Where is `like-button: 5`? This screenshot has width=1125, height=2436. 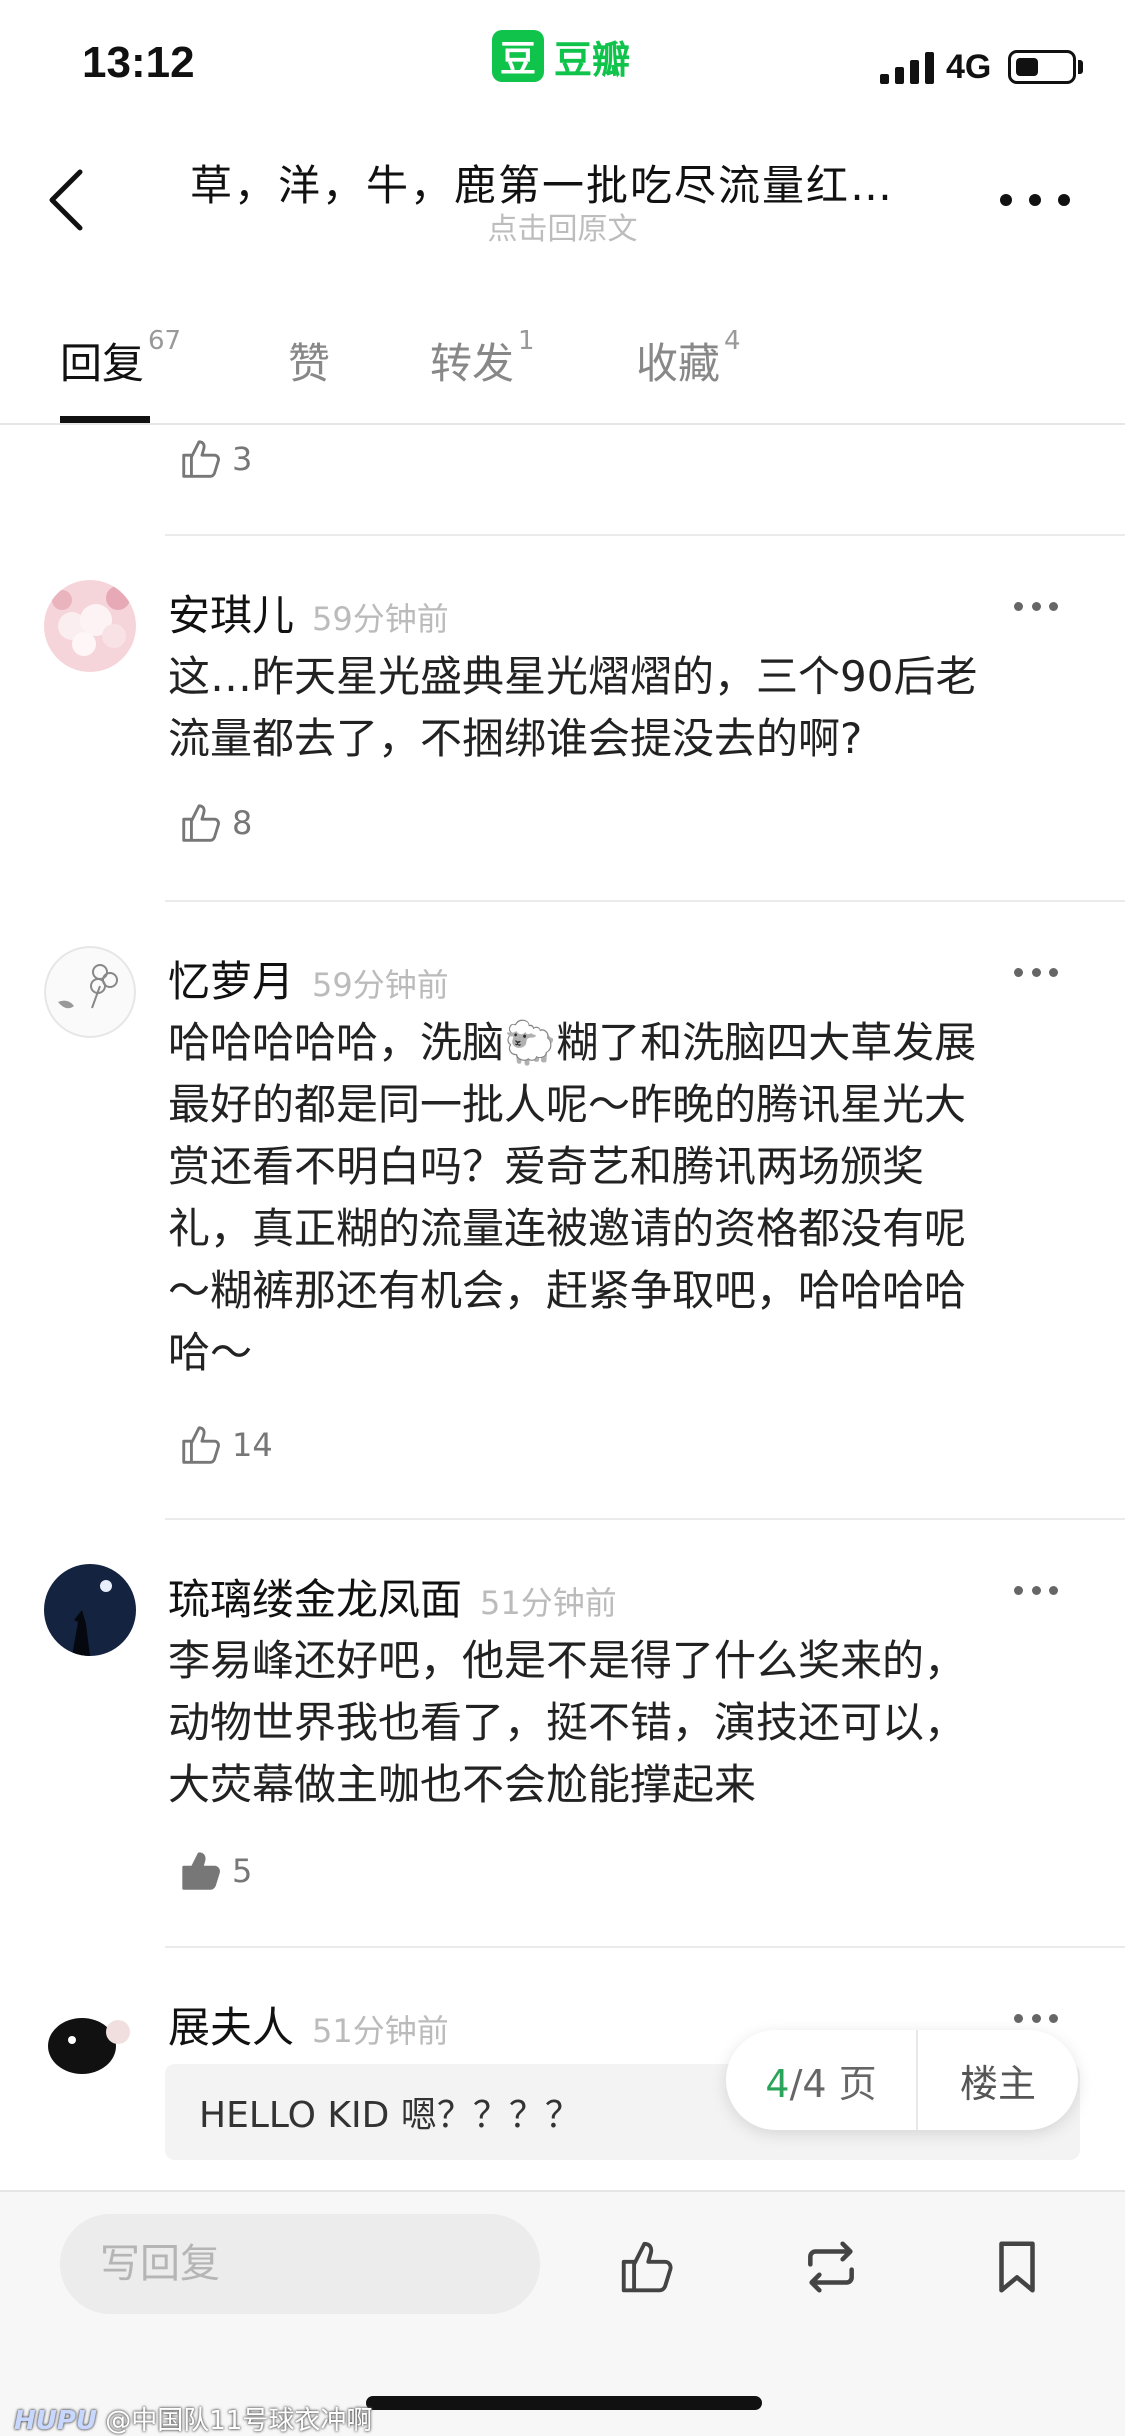 like-button: 5 is located at coordinates (215, 1871).